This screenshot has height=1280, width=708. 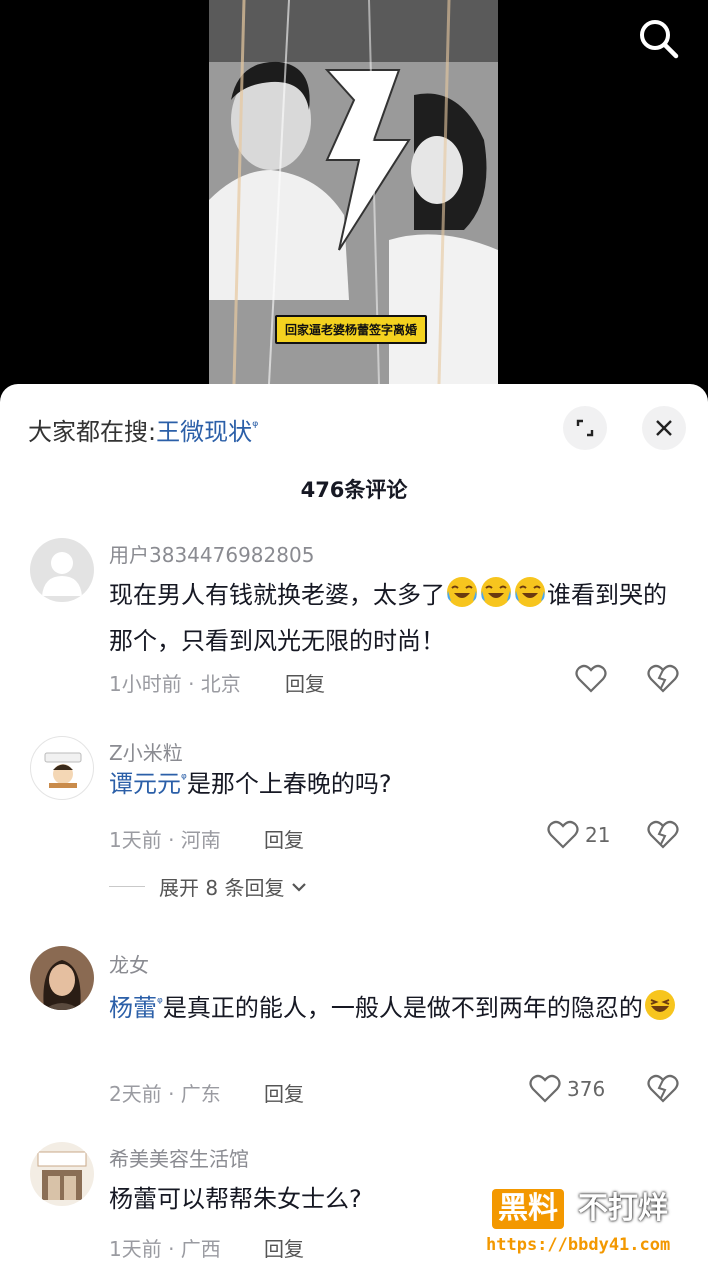 I want to click on hot-search-prefix: 大家都在搜:, so click(x=92, y=432).